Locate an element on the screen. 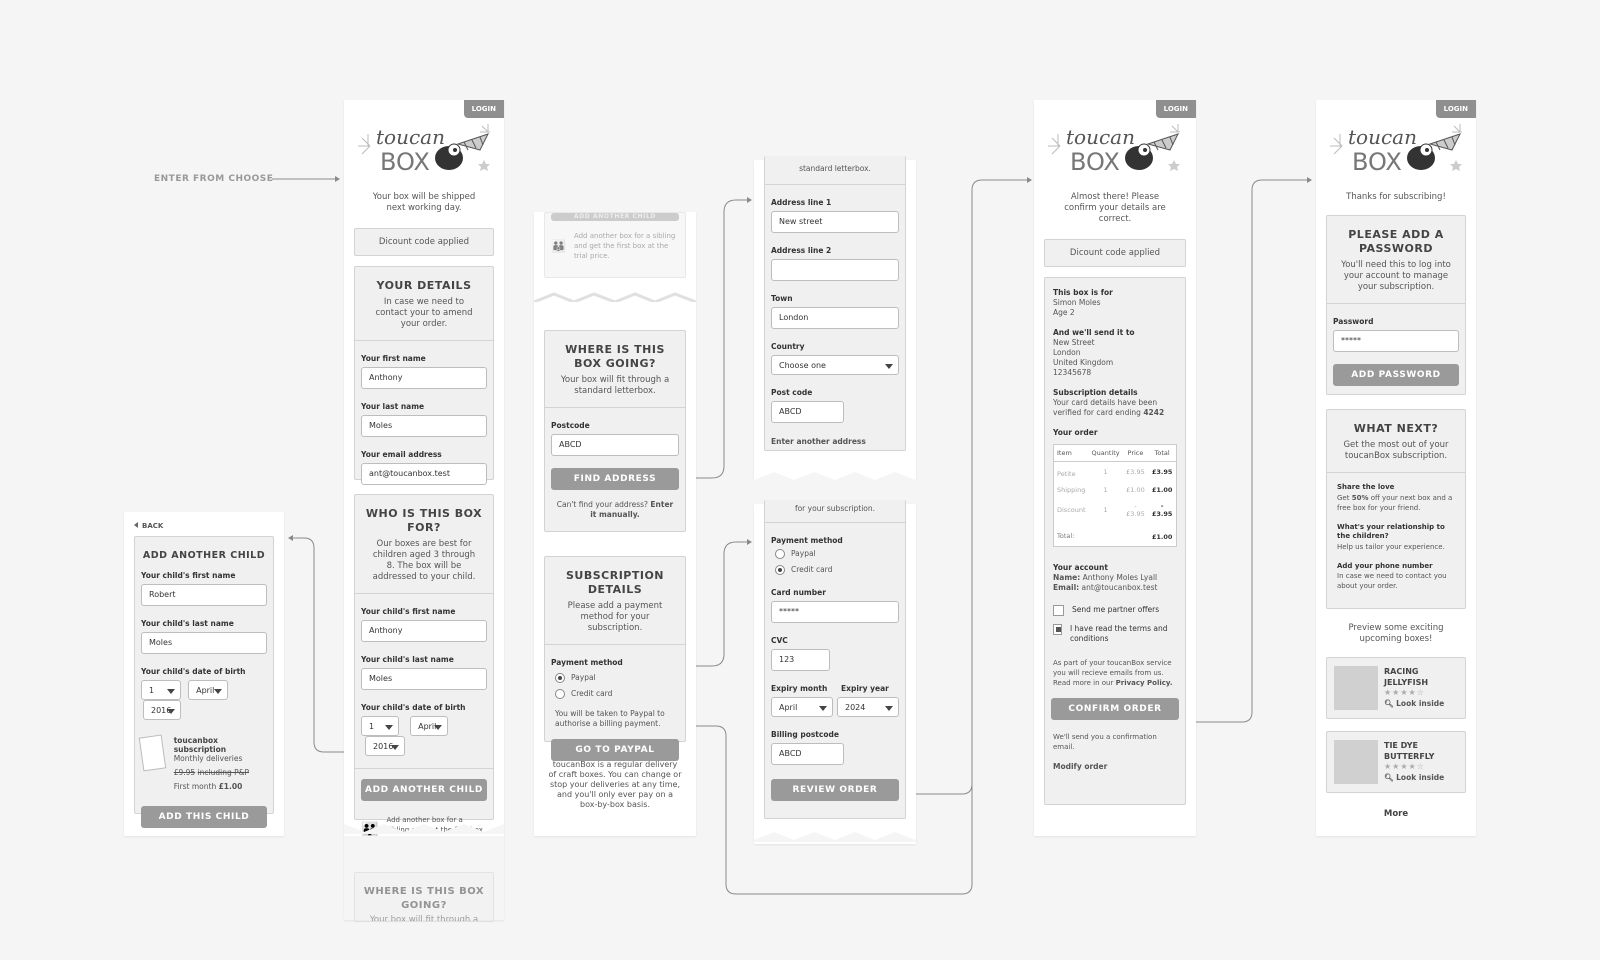  total-value: £1.00 is located at coordinates (1162, 537).